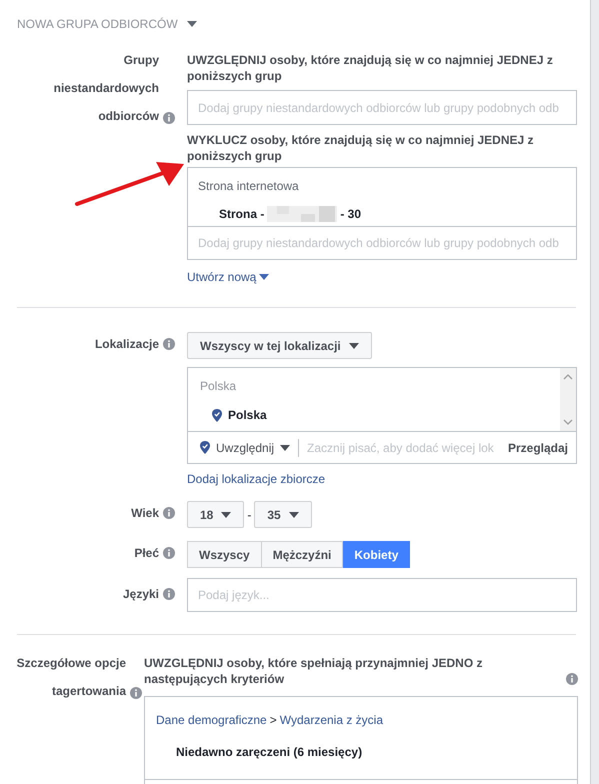 The height and width of the screenshot is (784, 599). Describe the element at coordinates (351, 214) in the screenshot. I see `audience-suffix: - 30` at that location.